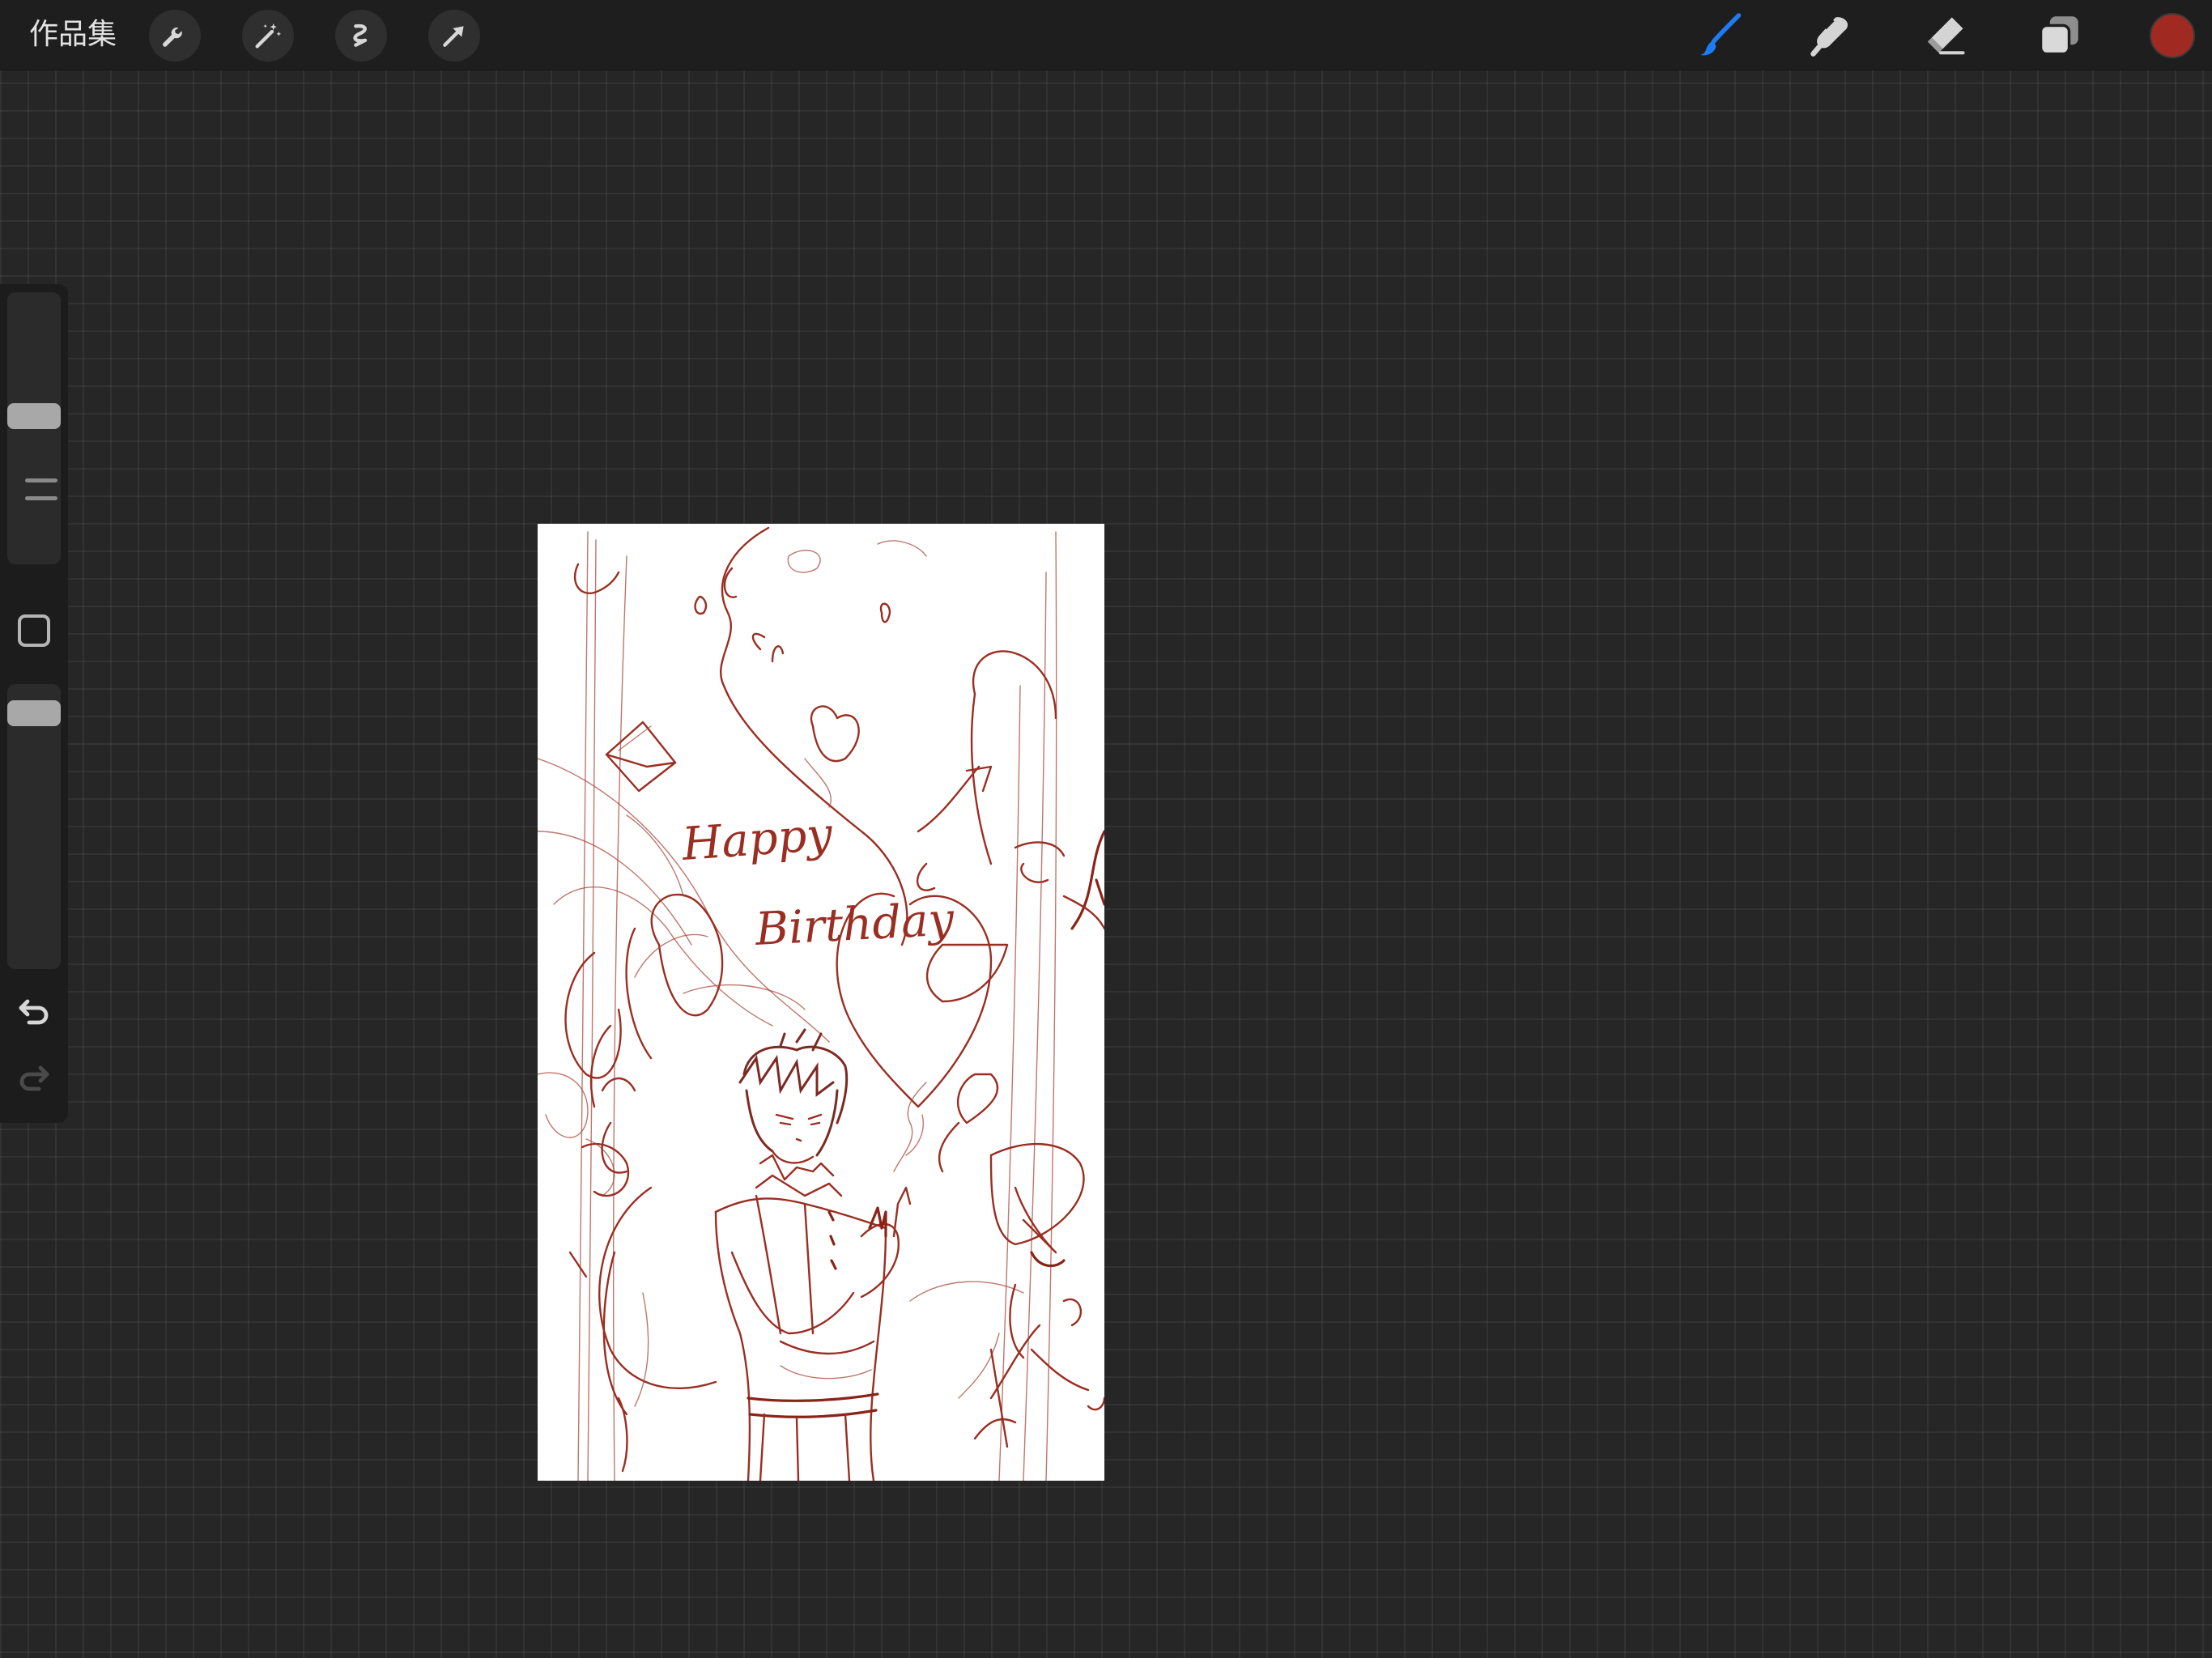 The height and width of the screenshot is (1658, 2212). I want to click on smudge-tool-button, so click(1831, 35).